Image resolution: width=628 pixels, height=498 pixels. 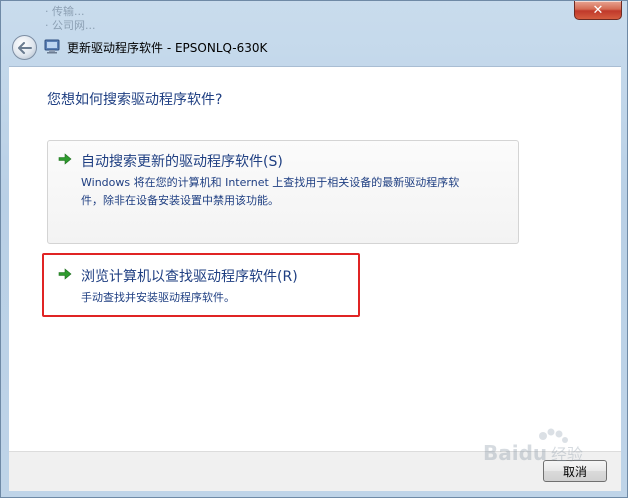 What do you see at coordinates (167, 48) in the screenshot?
I see `window-title: 更新驱动程序软件 - EPSONLQ-630K` at bounding box center [167, 48].